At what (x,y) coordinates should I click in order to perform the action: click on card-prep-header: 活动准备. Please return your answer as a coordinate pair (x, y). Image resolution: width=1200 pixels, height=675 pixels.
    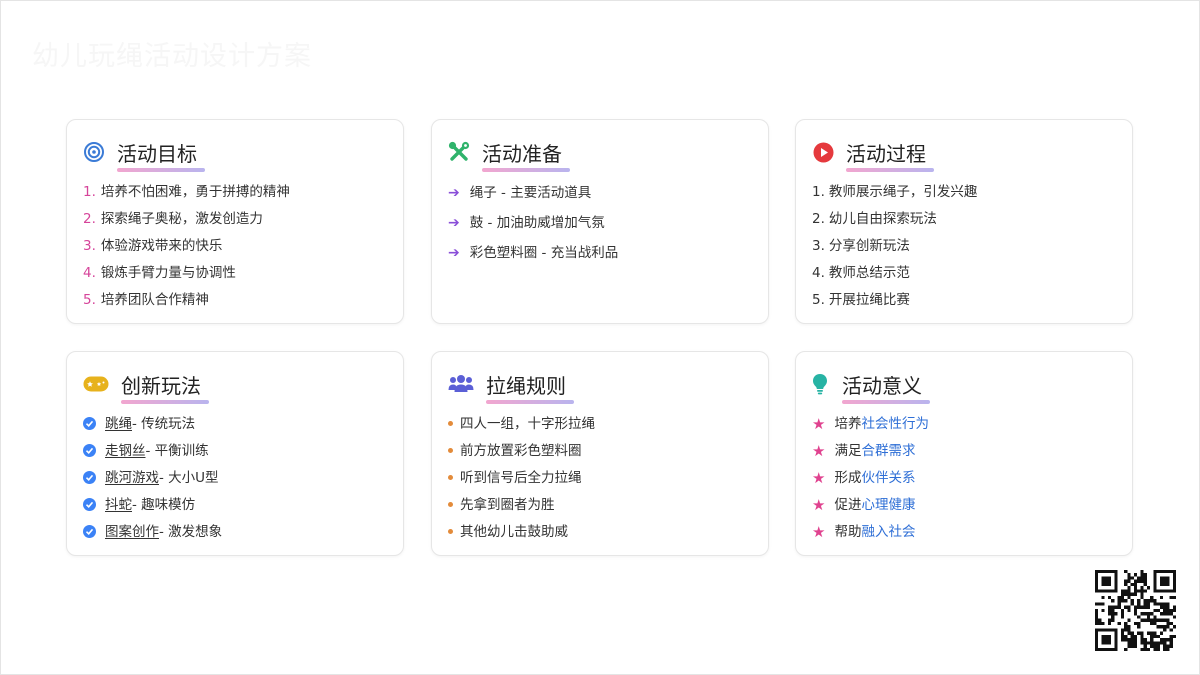
    Looking at the image, I should click on (509, 154).